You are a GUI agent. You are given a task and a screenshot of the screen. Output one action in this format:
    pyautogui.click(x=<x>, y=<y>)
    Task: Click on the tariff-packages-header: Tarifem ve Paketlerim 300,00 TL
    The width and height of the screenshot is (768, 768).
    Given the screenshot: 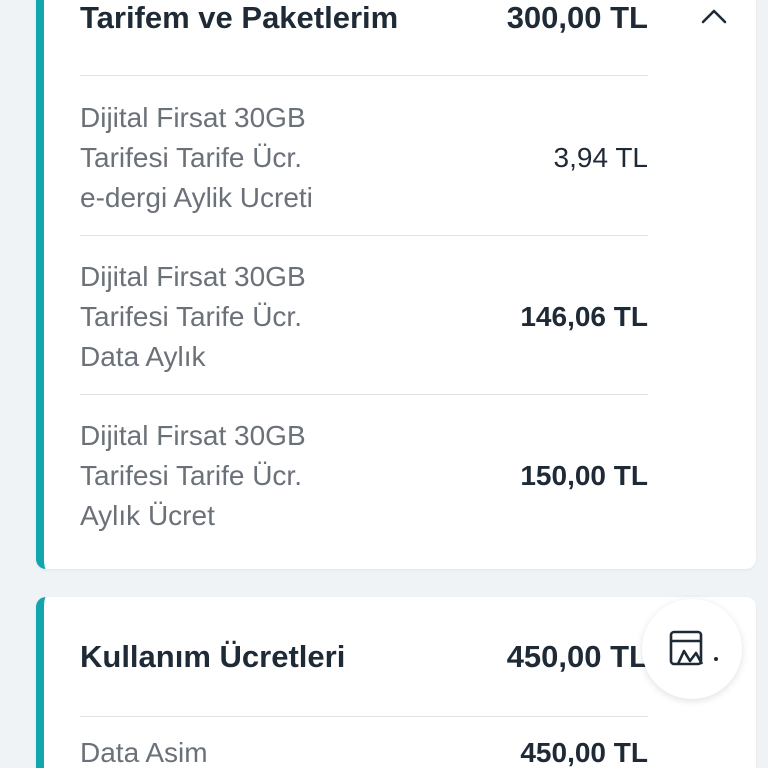 What is the action you would take?
    pyautogui.click(x=418, y=35)
    